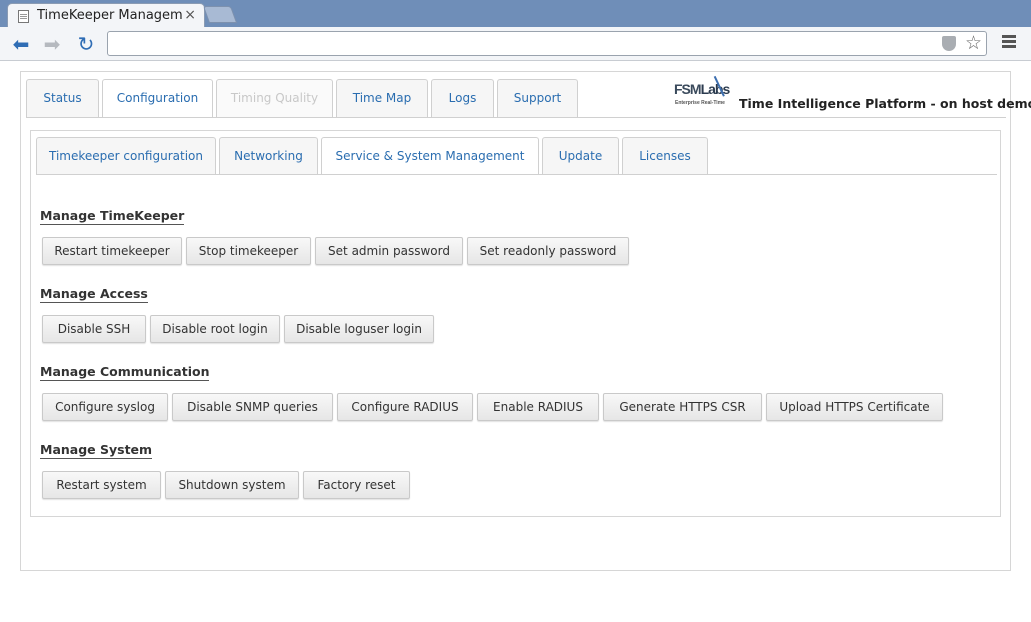 This screenshot has width=1031, height=622. I want to click on address-bar: ☆, so click(547, 43).